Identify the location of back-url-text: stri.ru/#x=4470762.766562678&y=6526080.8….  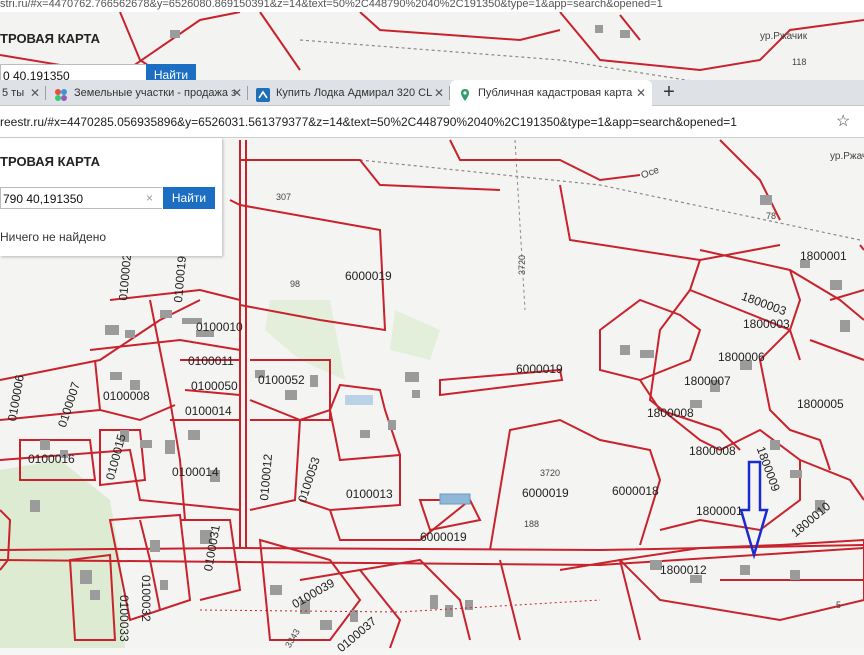
(331, 5).